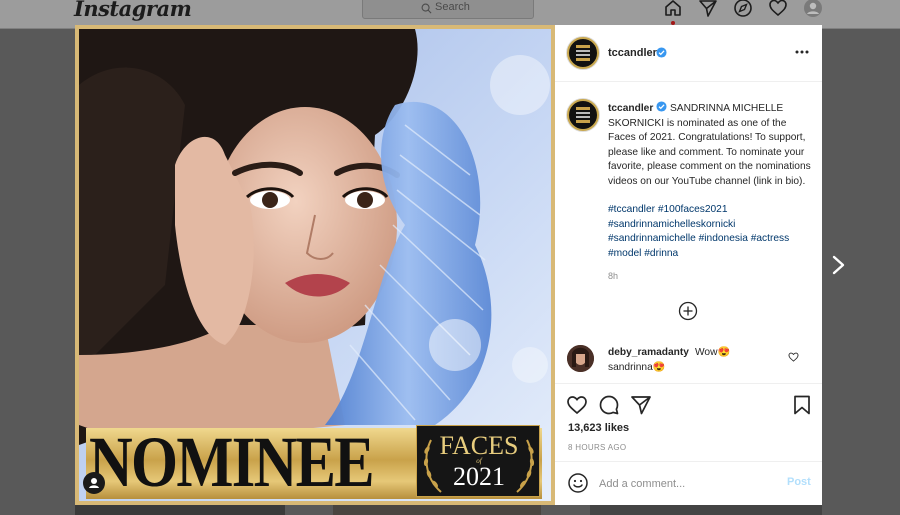 The image size is (900, 515). I want to click on composer-divider, so click(688, 461).